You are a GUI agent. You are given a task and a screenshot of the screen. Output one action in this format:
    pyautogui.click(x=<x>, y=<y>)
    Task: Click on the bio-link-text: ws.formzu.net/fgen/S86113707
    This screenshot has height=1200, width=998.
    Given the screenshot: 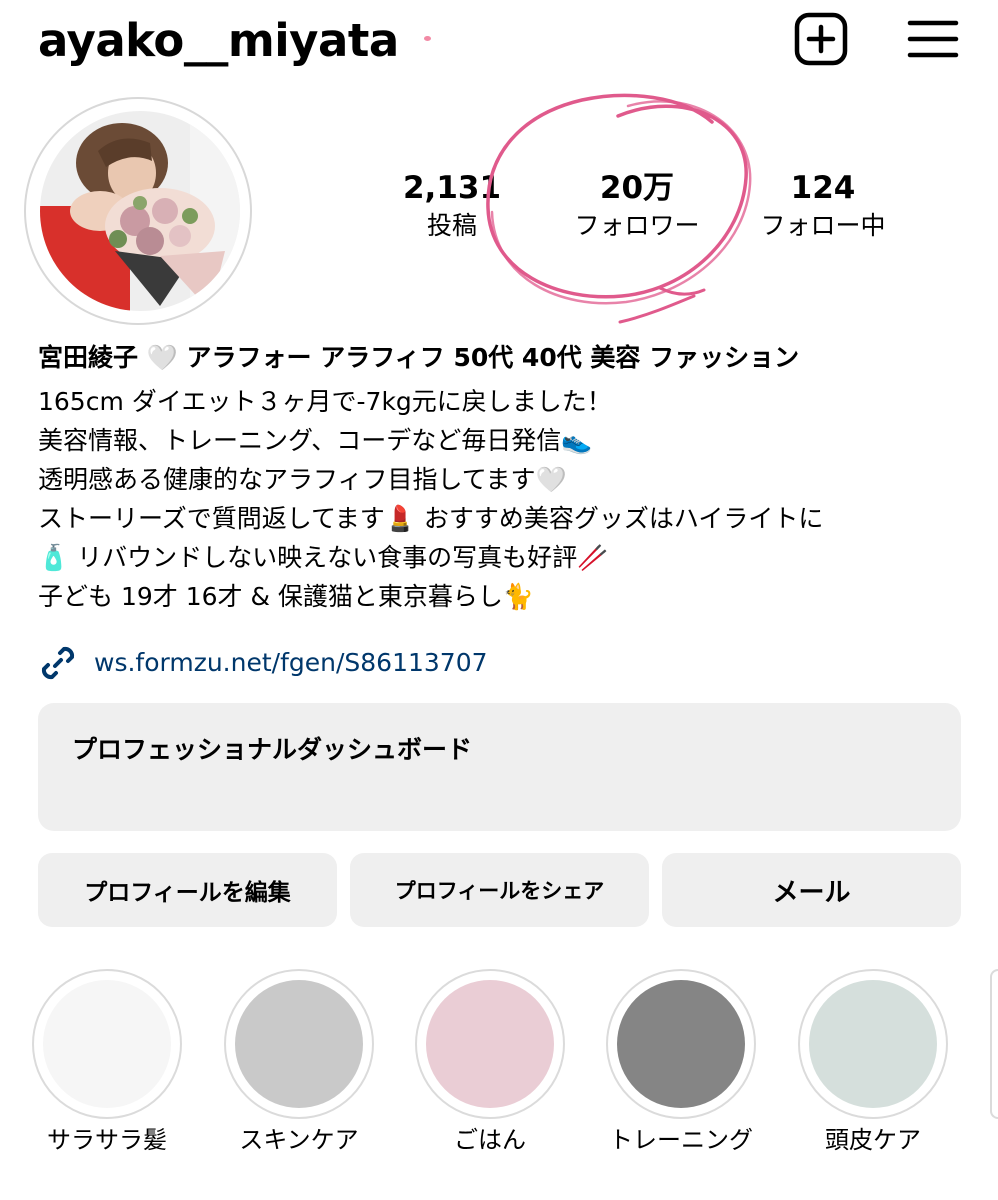 What is the action you would take?
    pyautogui.click(x=291, y=663)
    